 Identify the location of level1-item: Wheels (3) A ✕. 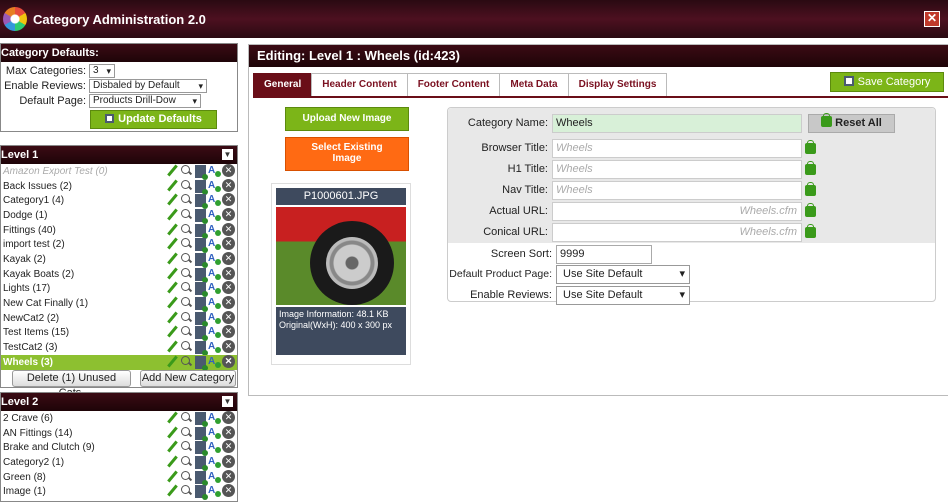
(119, 362).